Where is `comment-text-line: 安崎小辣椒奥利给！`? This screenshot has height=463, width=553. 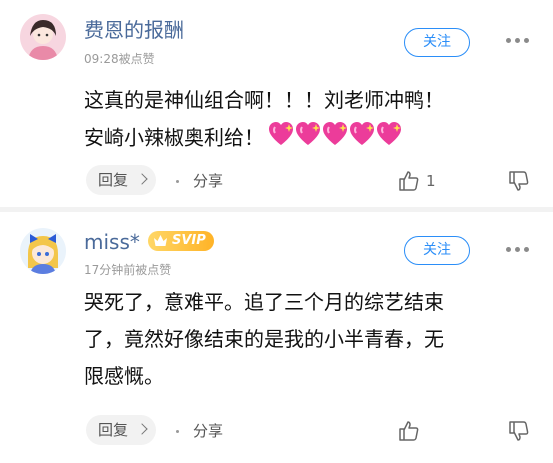
comment-text-line: 安崎小辣椒奥利给！ is located at coordinates (294, 139).